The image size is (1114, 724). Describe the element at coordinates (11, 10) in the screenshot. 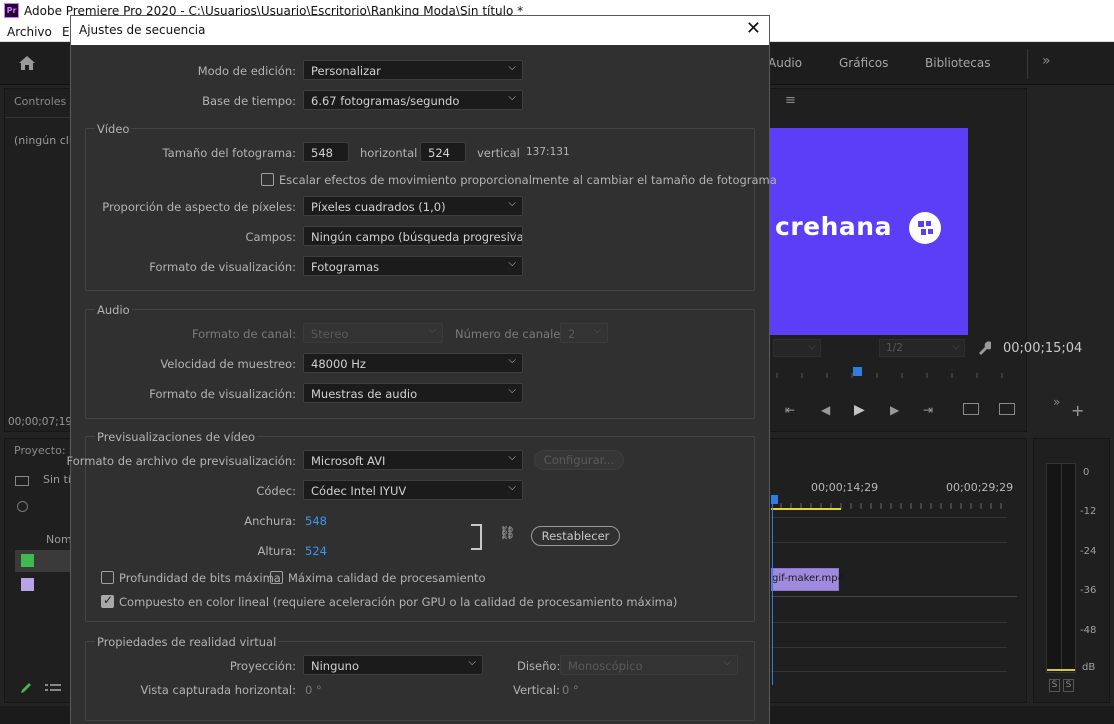

I see `premiere-app-icon: Pr` at that location.